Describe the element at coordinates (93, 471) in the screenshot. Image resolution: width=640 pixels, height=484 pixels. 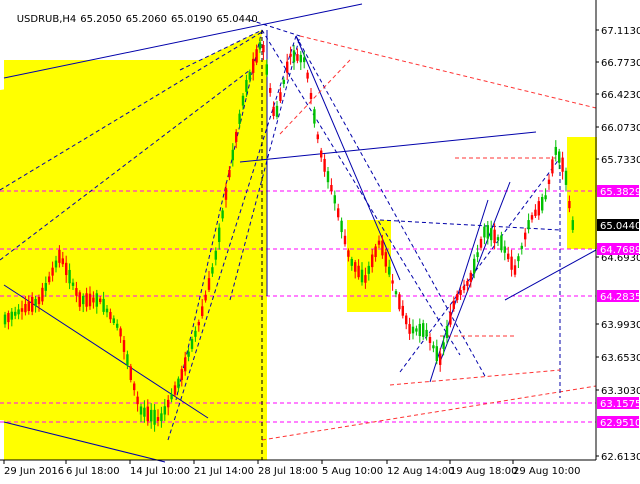
I see `time-tick-label: 6 Jul 18:00` at that location.